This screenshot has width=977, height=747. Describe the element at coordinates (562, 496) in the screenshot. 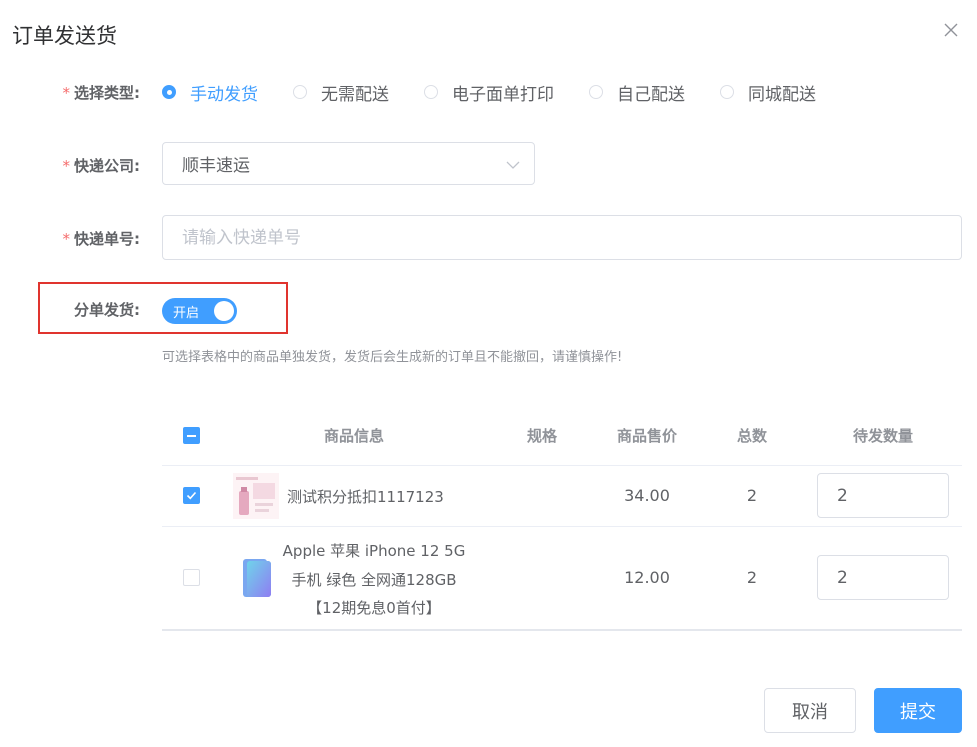

I see `table-row: 测试积分抵扣1117123 34.00 2` at that location.